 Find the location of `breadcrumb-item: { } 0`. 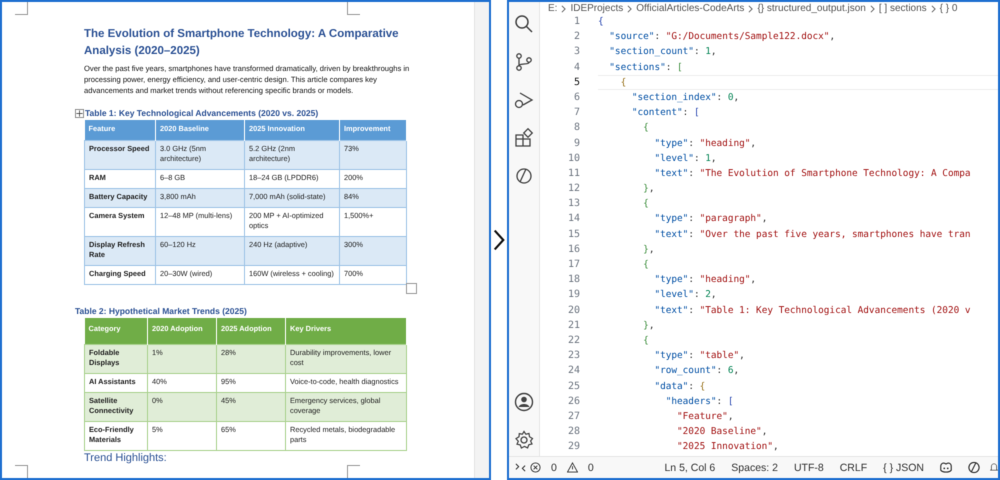

breadcrumb-item: { } 0 is located at coordinates (949, 9).